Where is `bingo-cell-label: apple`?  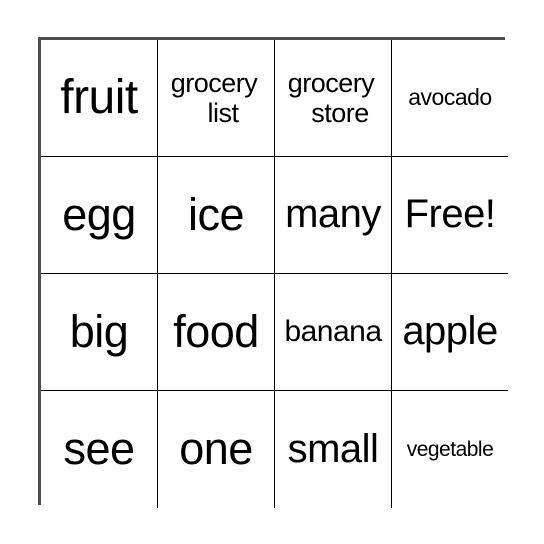 bingo-cell-label: apple is located at coordinates (450, 331).